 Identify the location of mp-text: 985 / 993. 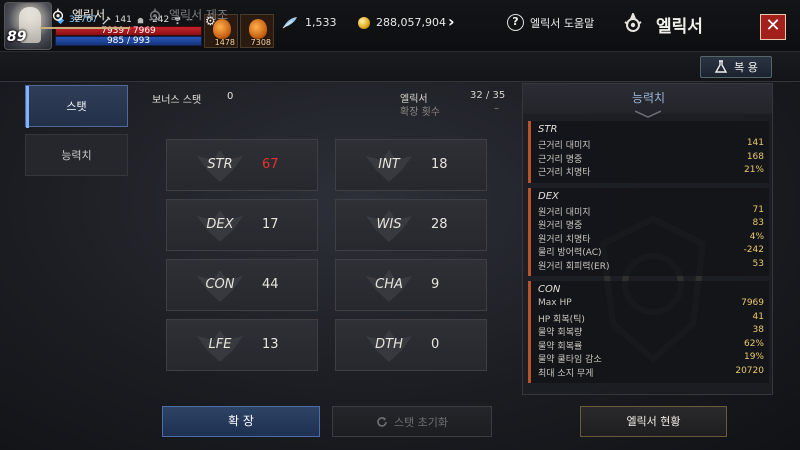
(128, 41).